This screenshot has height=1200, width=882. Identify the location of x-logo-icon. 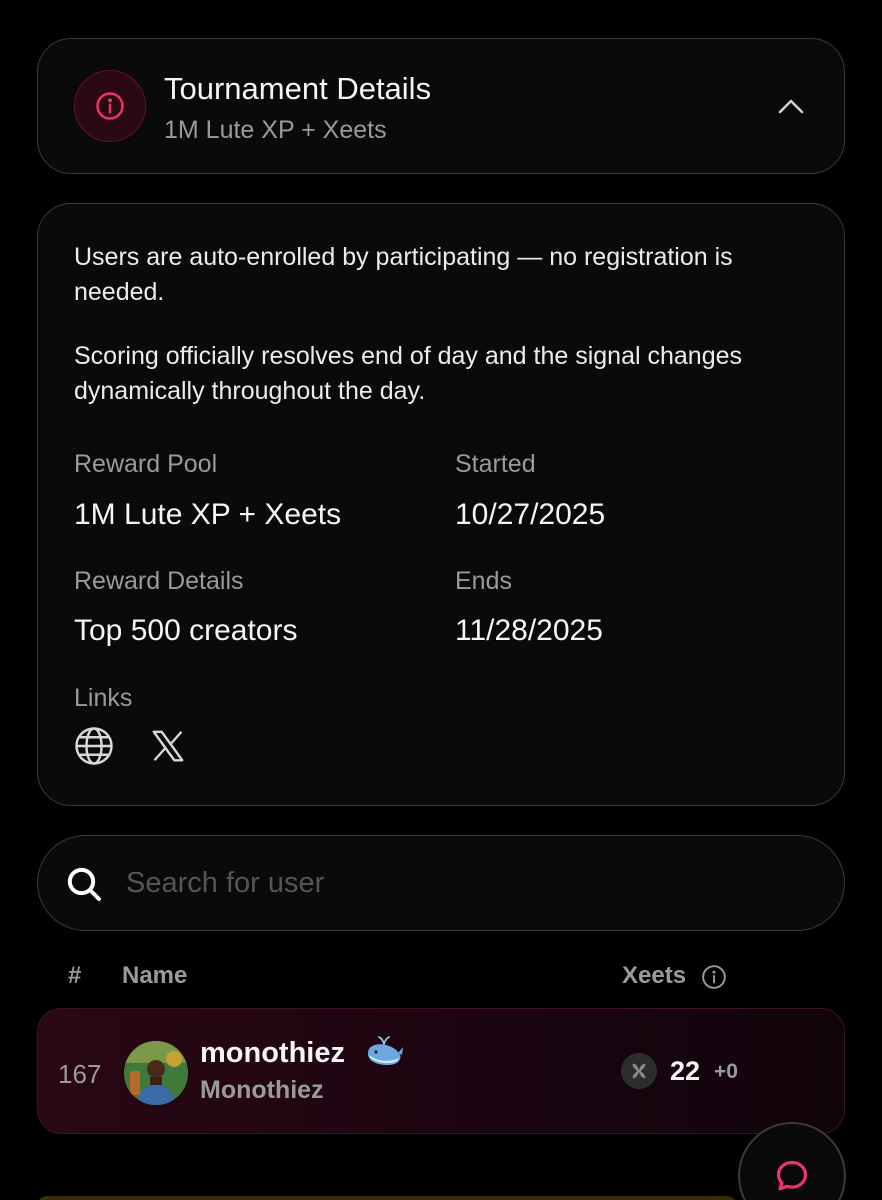
(168, 746).